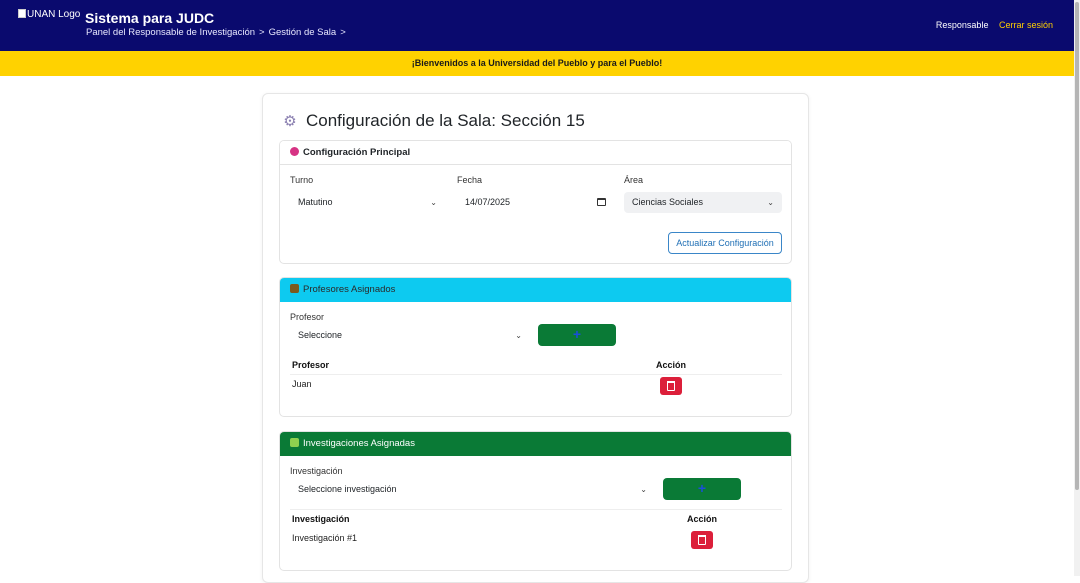  Describe the element at coordinates (290, 121) in the screenshot. I see `gear-icon: ⚙` at that location.